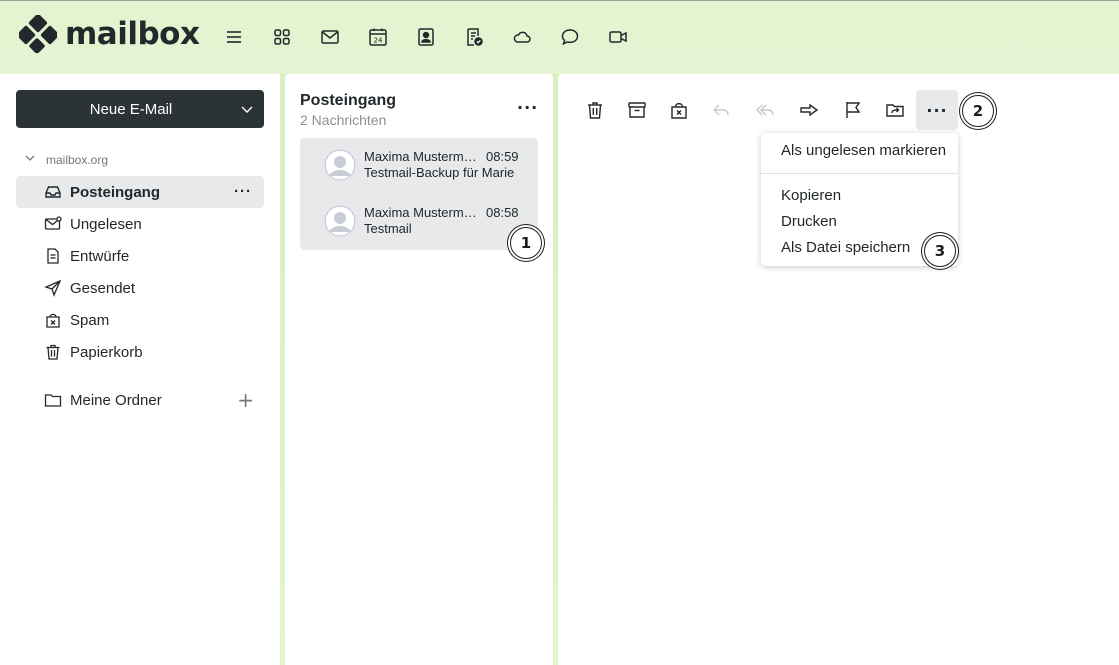 Image resolution: width=1119 pixels, height=665 pixels. Describe the element at coordinates (53, 192) in the screenshot. I see `inbox-icon` at that location.